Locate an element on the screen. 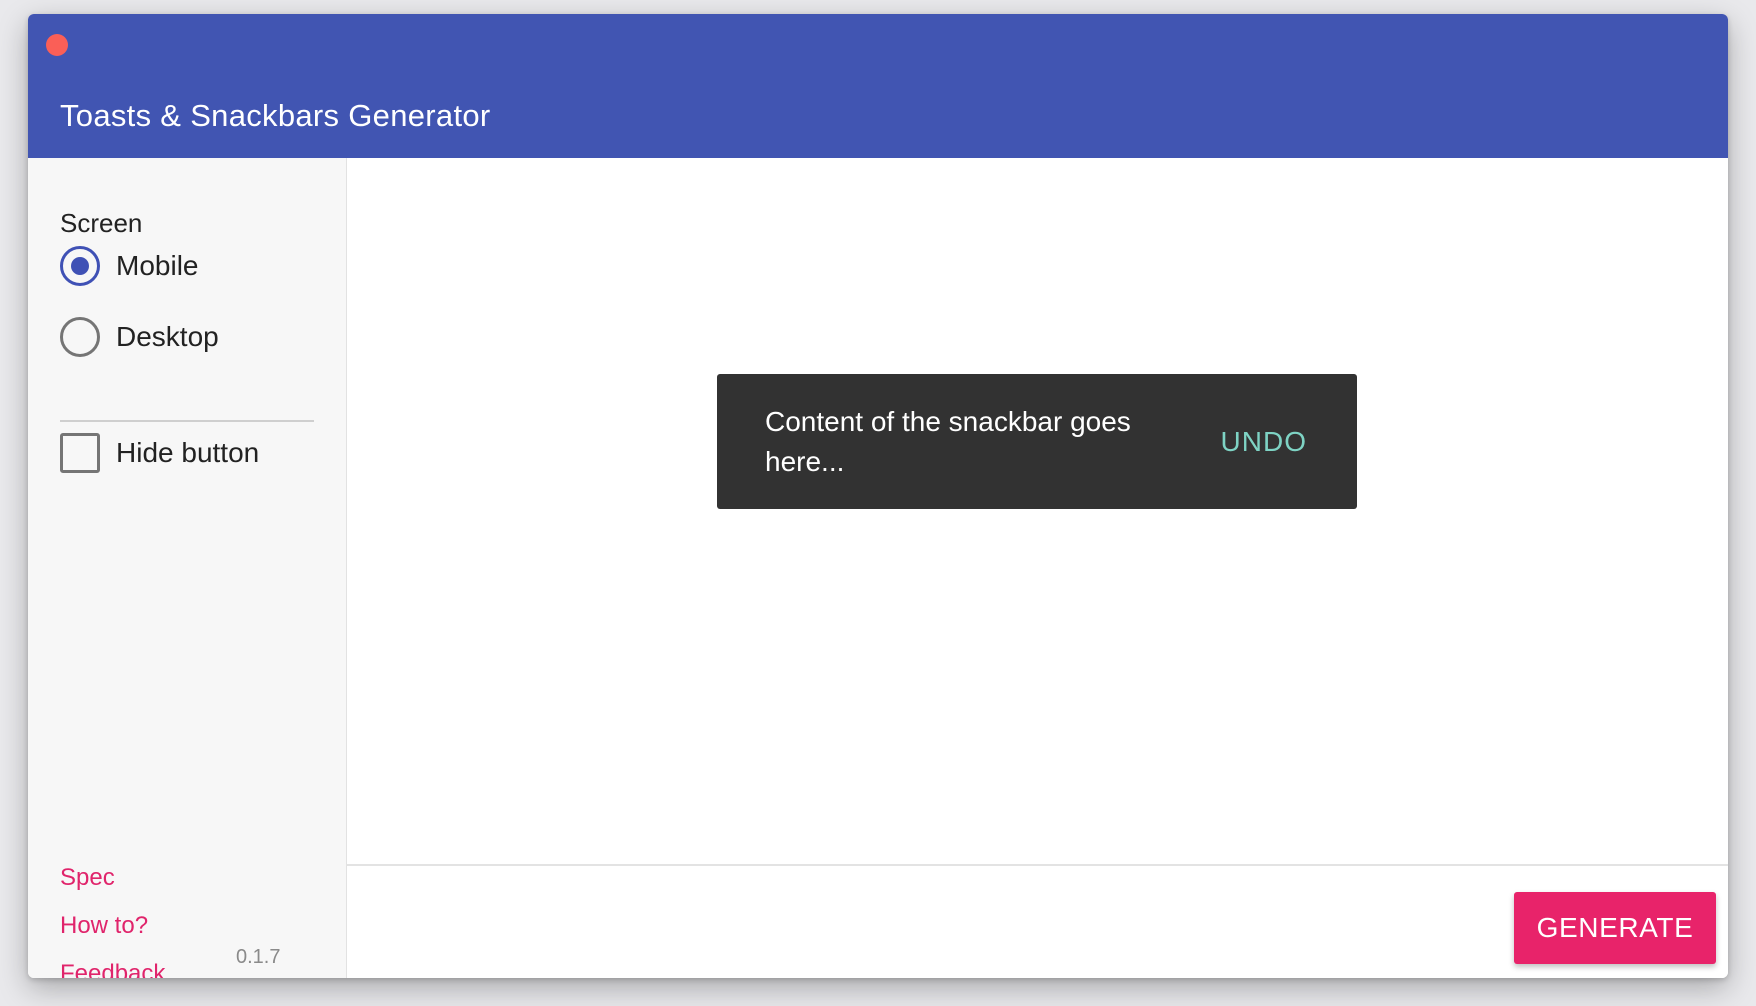 The height and width of the screenshot is (1006, 1756). feedback-link: Feedback is located at coordinates (112, 969).